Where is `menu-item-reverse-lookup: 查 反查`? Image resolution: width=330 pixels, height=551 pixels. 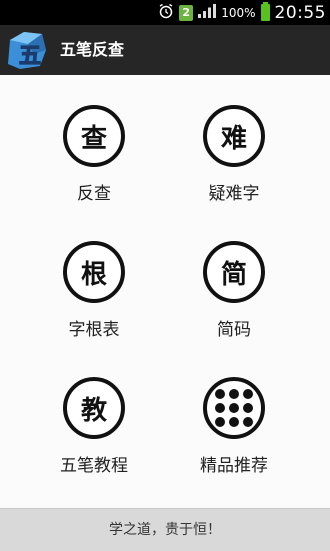 menu-item-reverse-lookup: 查 反查 is located at coordinates (94, 139).